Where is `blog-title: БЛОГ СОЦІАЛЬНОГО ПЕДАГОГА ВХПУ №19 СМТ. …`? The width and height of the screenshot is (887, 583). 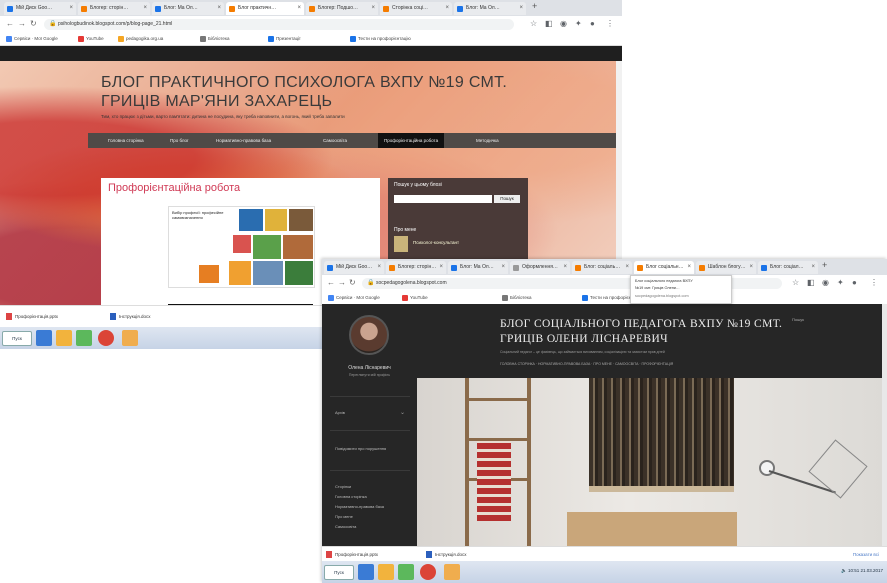 blog-title: БЛОГ СОЦІАЛЬНОГО ПЕДАГОГА ВХПУ №19 СМТ. … is located at coordinates (650, 332).